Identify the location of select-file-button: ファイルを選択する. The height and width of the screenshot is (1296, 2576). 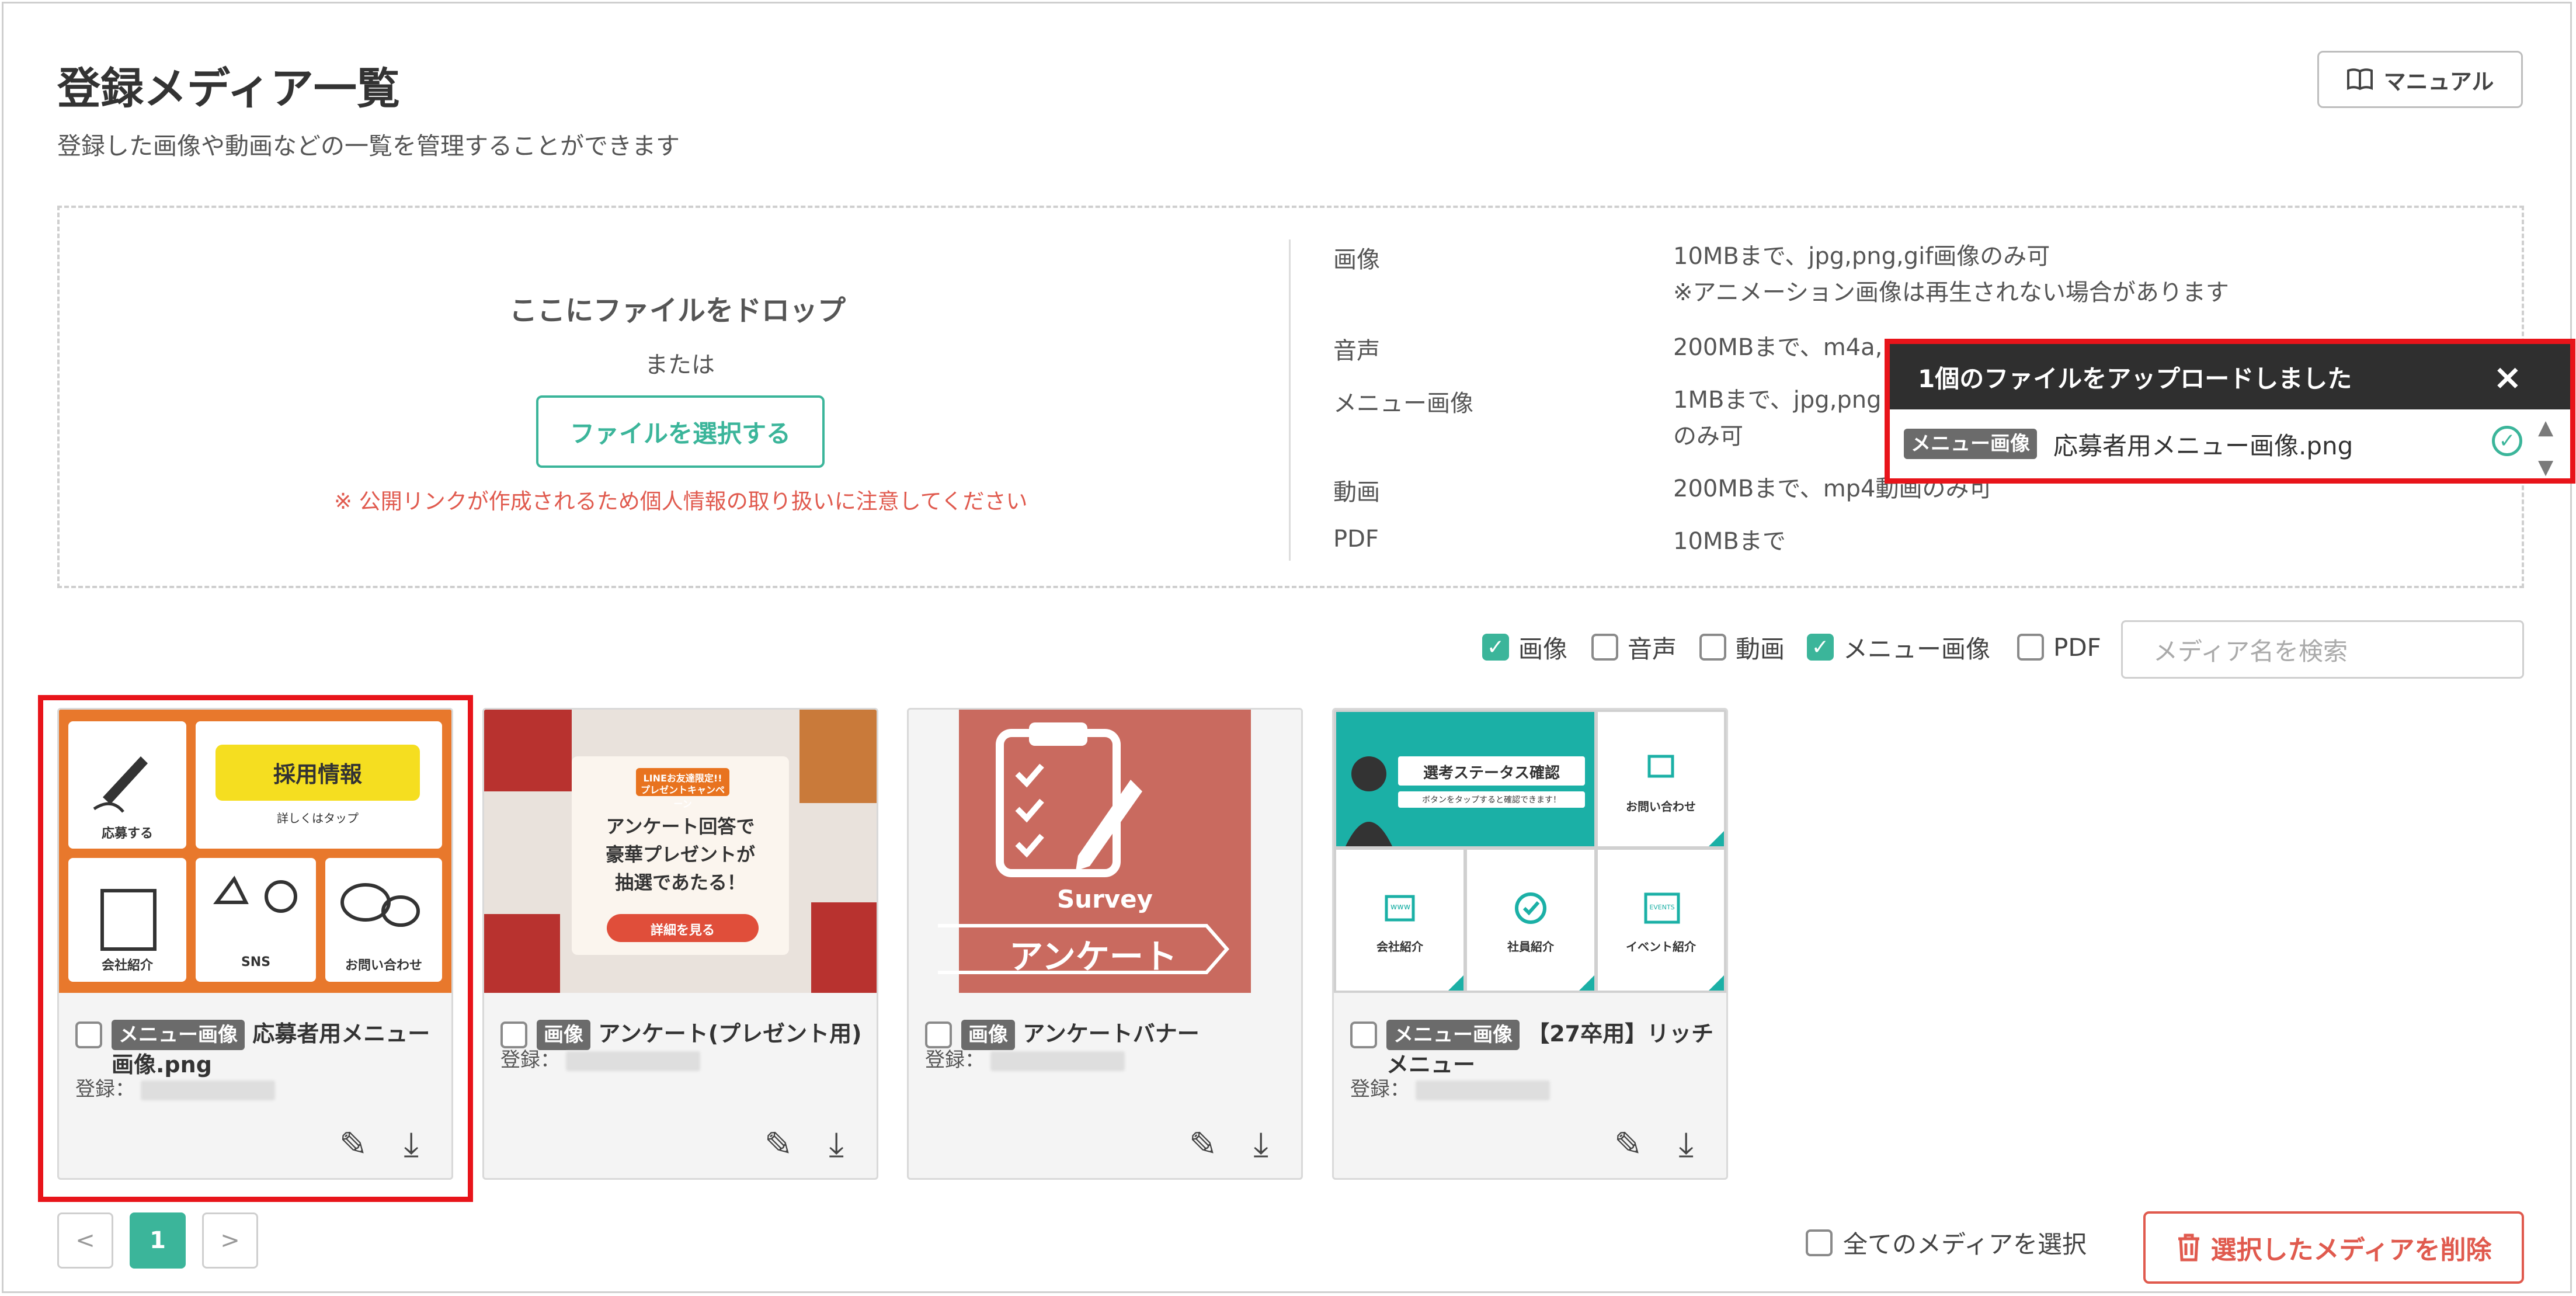
(680, 432).